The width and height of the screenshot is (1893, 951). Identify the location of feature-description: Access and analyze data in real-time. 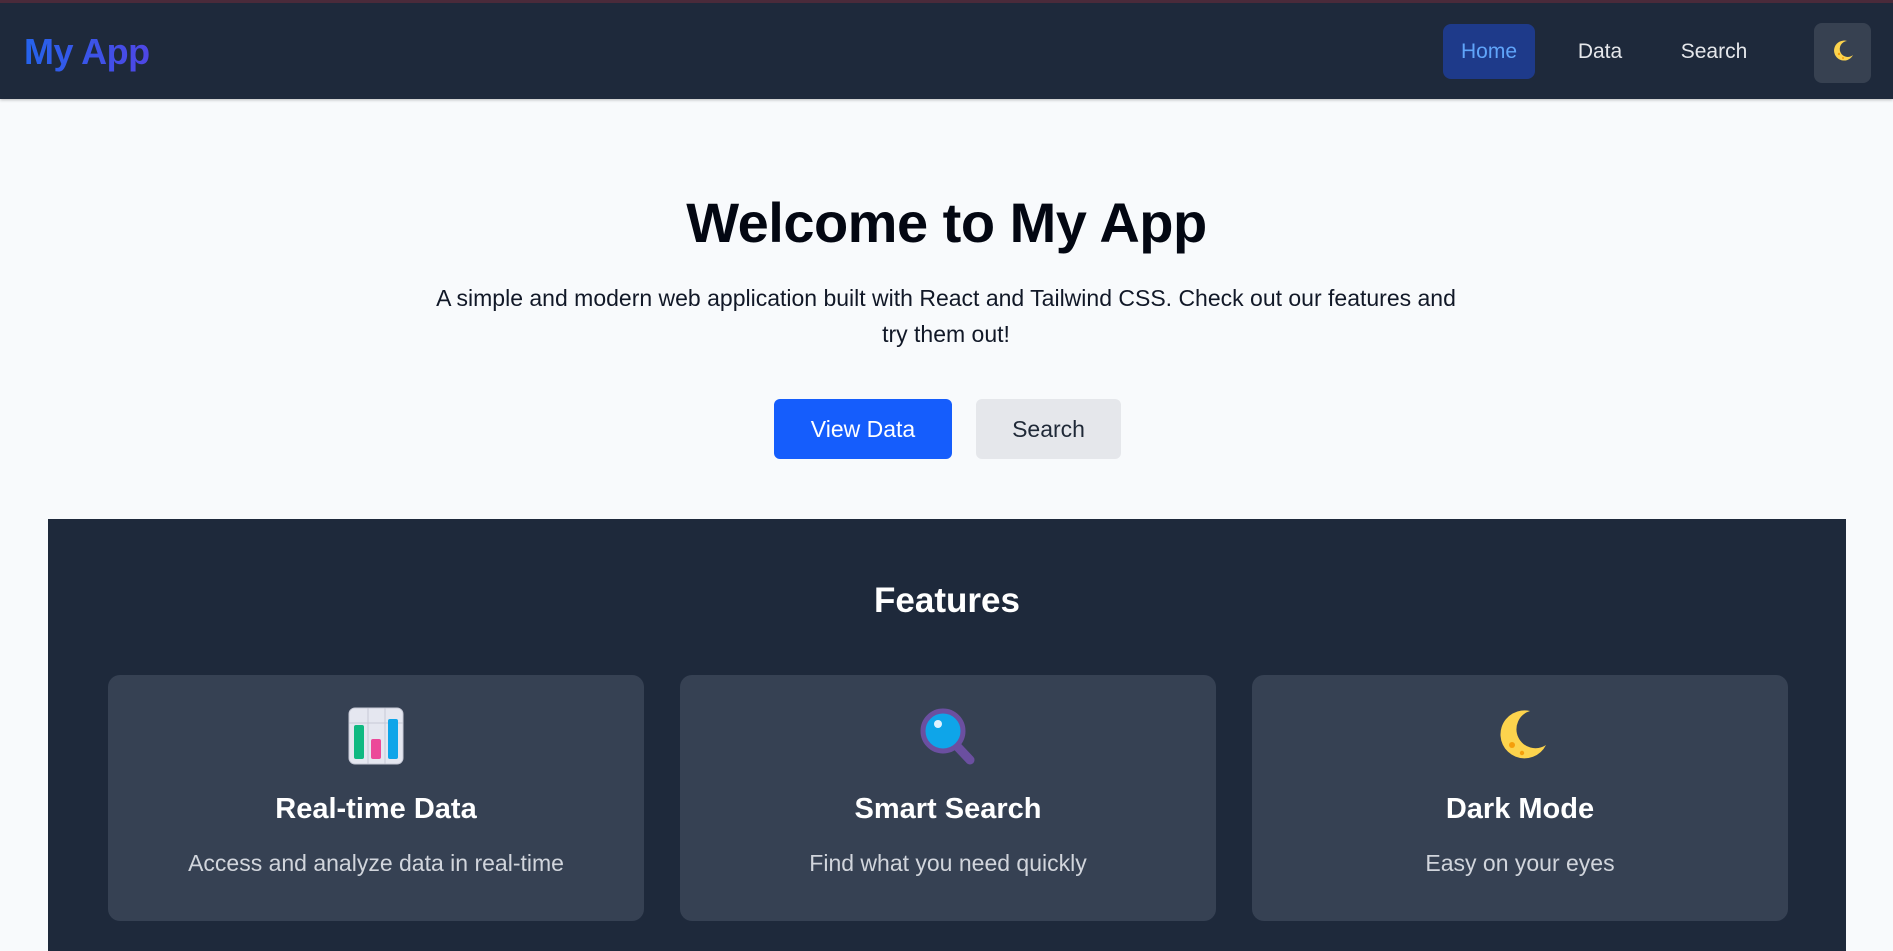
(376, 863).